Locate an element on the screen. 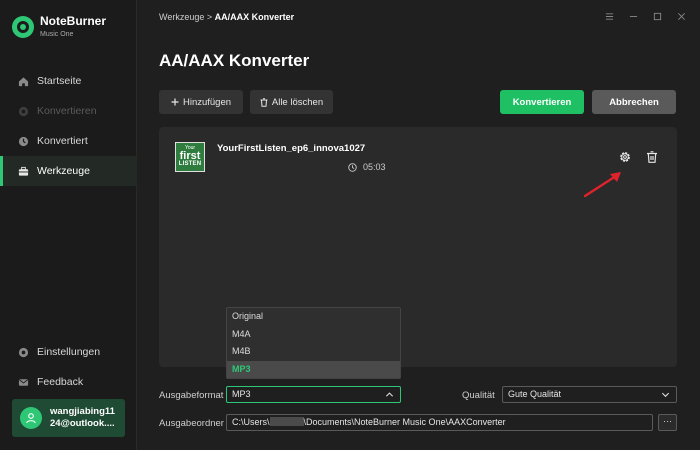 This screenshot has width=700, height=450. sidebar-item-feedback: Feedback is located at coordinates (68, 382).